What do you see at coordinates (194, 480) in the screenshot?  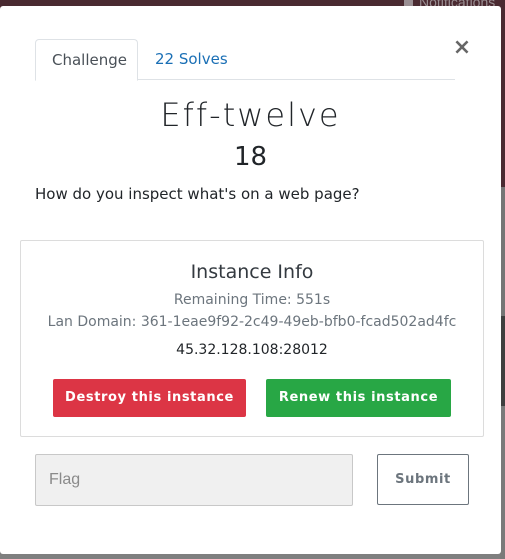 I see `flag-input` at bounding box center [194, 480].